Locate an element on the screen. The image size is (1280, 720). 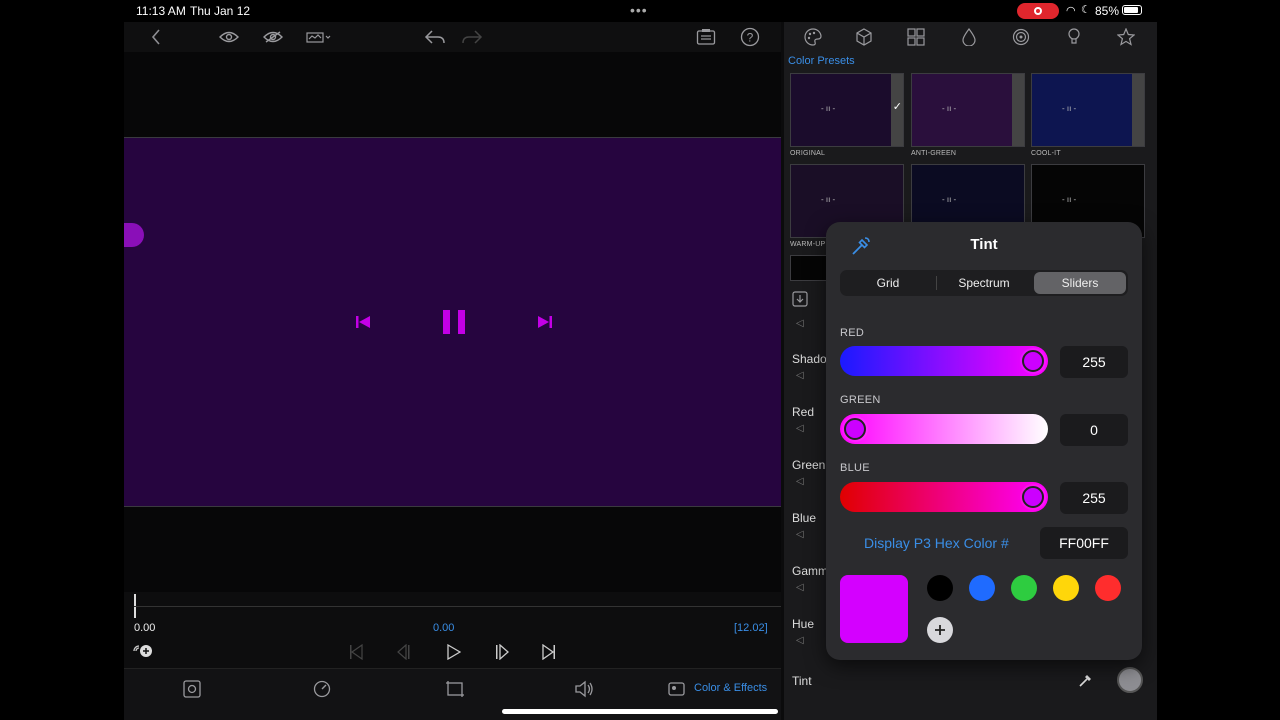
current-color-swatch is located at coordinates (874, 609).